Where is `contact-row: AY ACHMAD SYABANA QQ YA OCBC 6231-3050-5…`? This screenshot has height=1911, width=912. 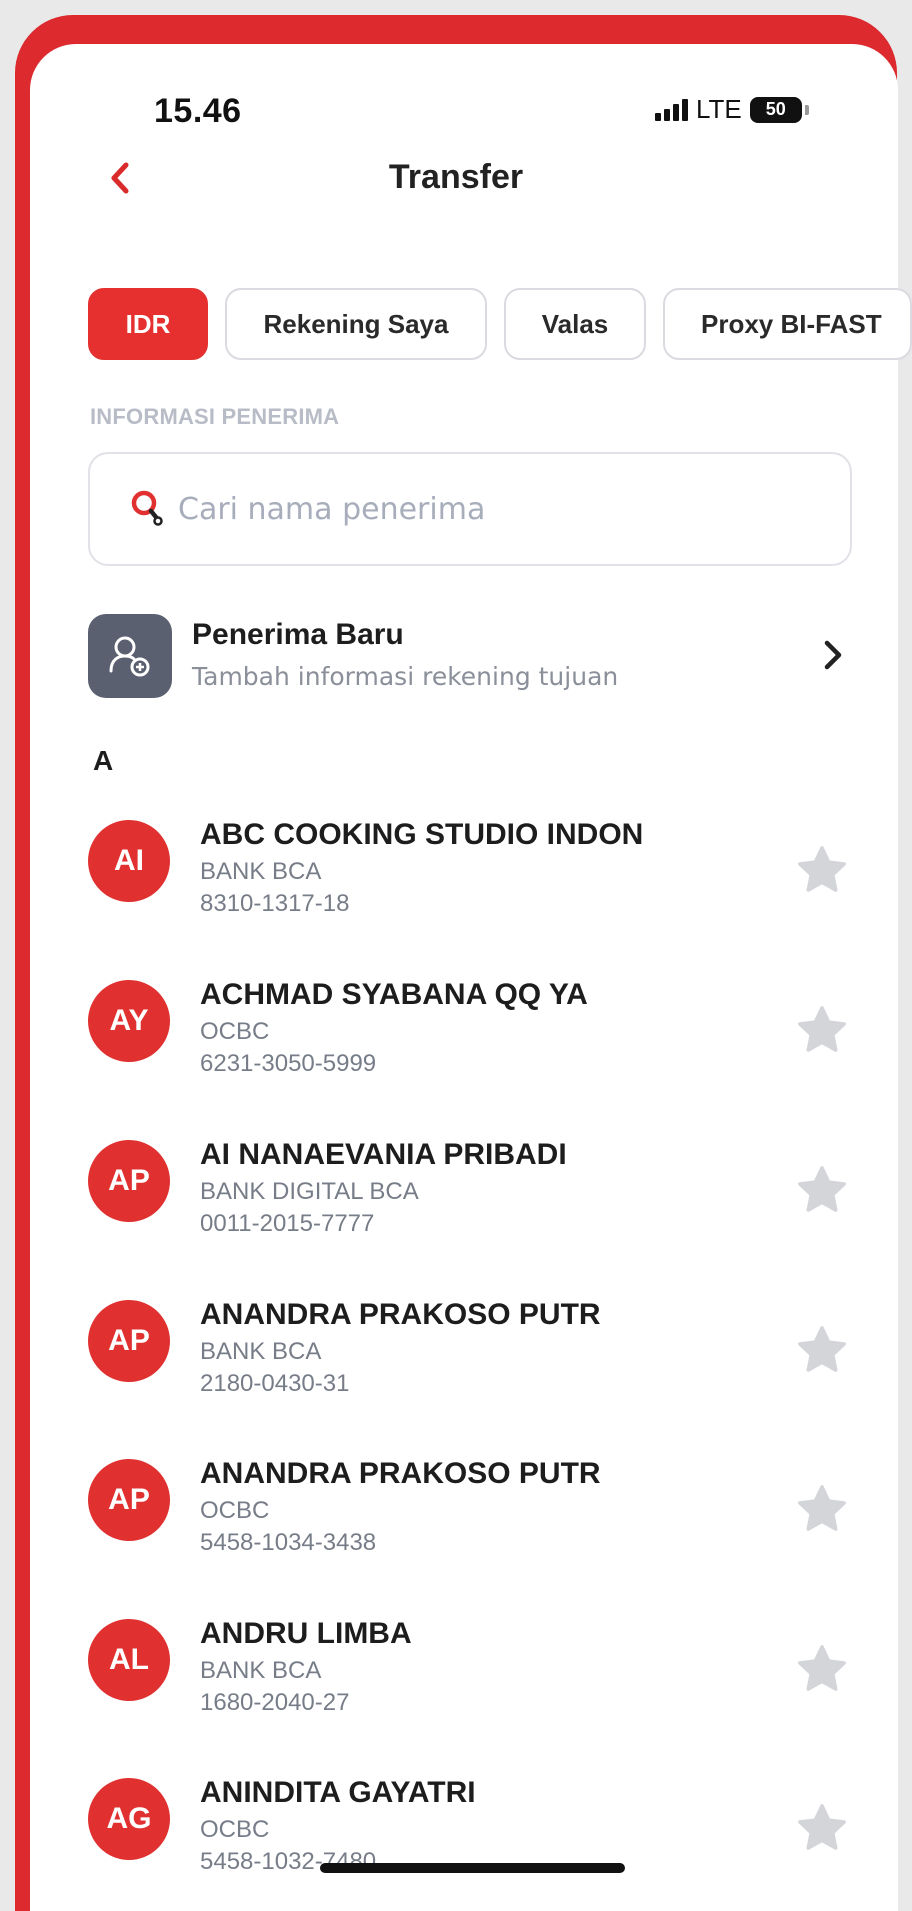
contact-row: AY ACHMAD SYABANA QQ YA OCBC 6231-3050-5… is located at coordinates (470, 1034).